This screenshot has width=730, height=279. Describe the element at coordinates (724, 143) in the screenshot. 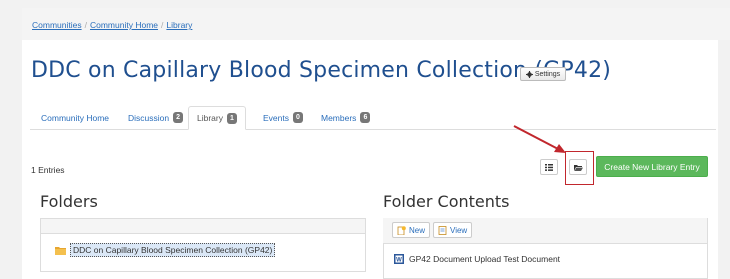

I see `right-gutter` at that location.